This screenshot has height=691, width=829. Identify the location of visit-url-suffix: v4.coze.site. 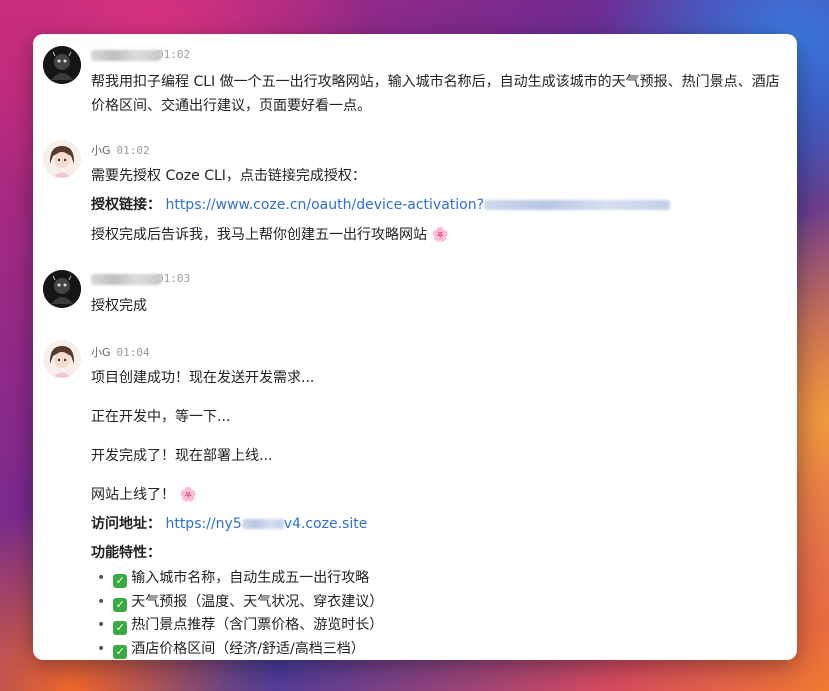
(325, 524).